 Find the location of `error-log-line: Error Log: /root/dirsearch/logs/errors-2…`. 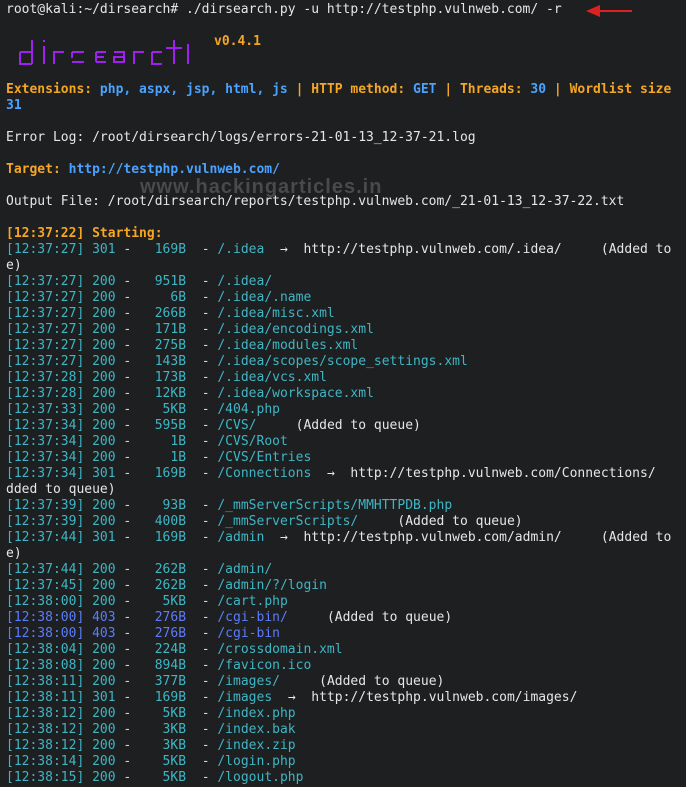

error-log-line: Error Log: /root/dirsearch/logs/errors-2… is located at coordinates (241, 137).